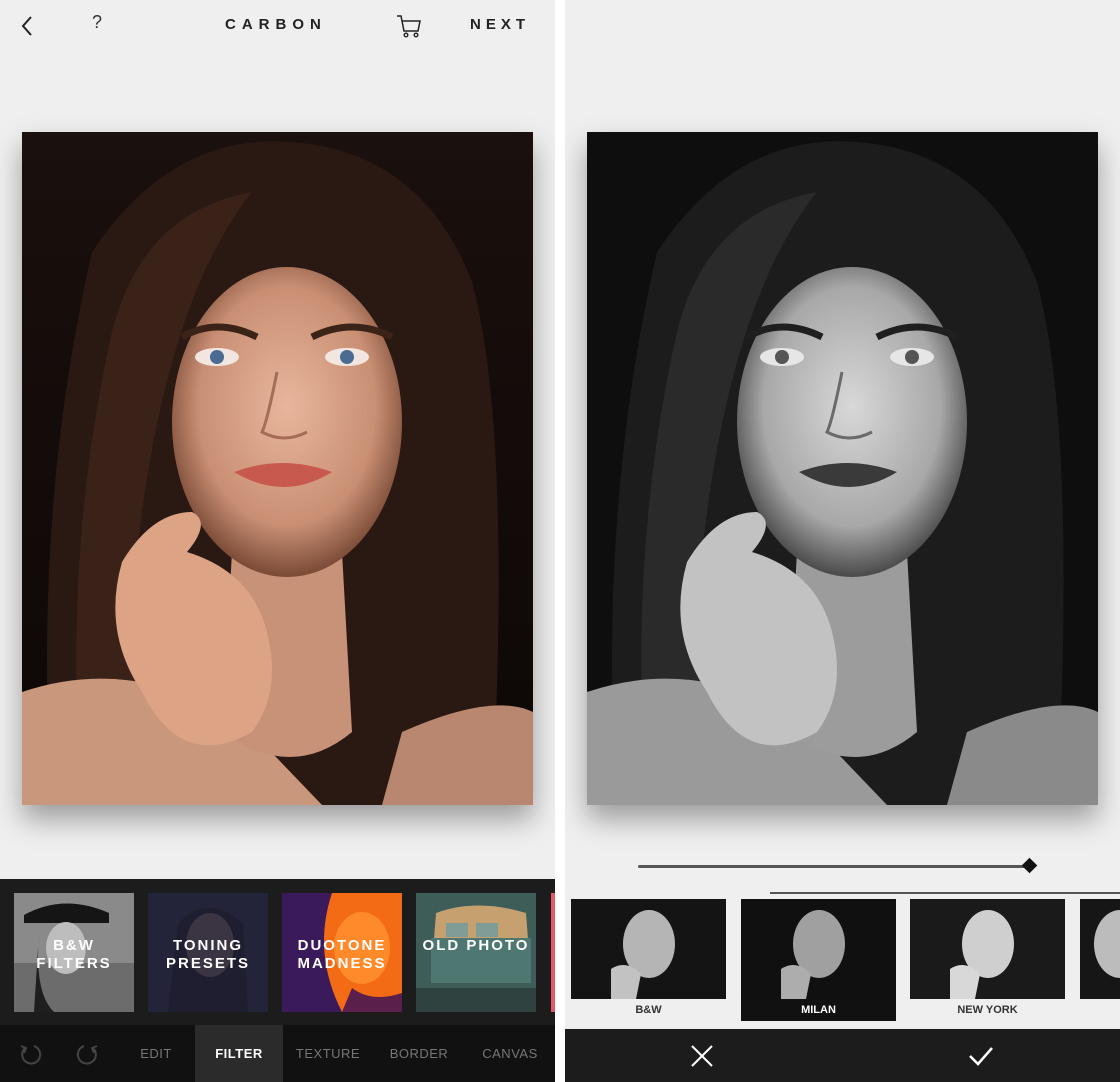 This screenshot has height=1082, width=1120. I want to click on tab-border: BORDER, so click(419, 1053).